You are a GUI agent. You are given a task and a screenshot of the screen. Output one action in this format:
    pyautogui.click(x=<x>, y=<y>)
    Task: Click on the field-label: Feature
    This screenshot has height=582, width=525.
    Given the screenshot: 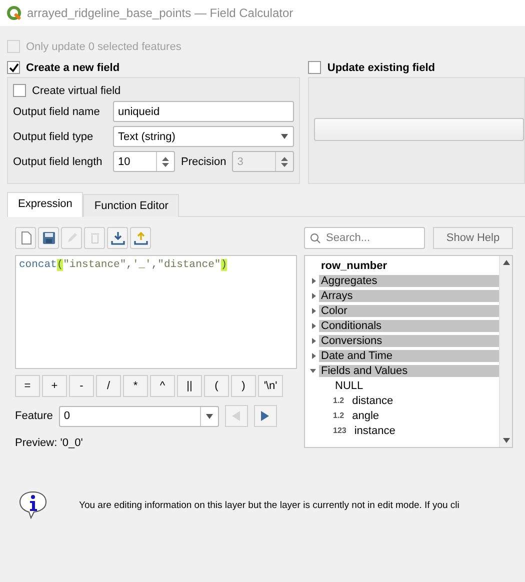 What is the action you would take?
    pyautogui.click(x=34, y=416)
    